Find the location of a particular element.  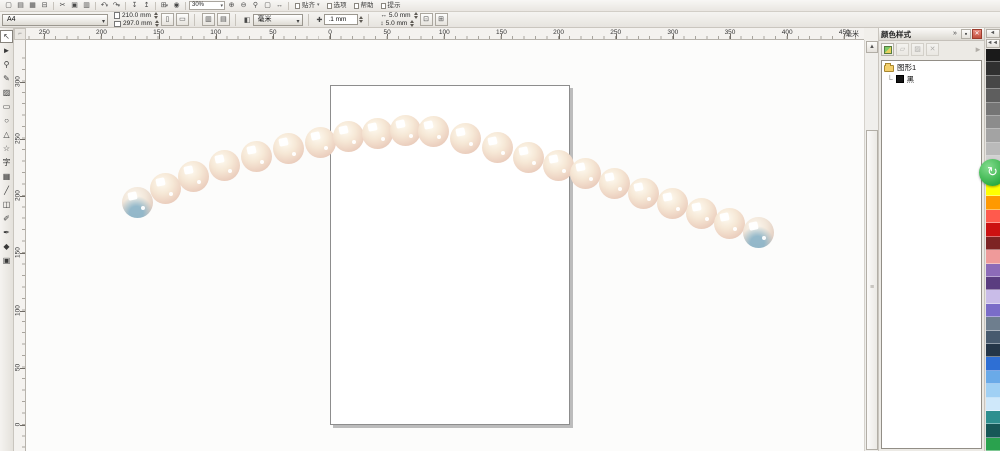

scrollbar-thumb is located at coordinates (872, 290).